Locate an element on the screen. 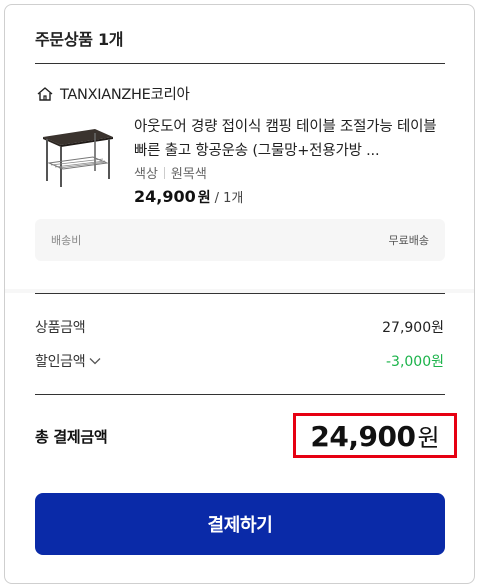 The width and height of the screenshot is (477, 587). product-option: 색상 원목색 is located at coordinates (170, 172).